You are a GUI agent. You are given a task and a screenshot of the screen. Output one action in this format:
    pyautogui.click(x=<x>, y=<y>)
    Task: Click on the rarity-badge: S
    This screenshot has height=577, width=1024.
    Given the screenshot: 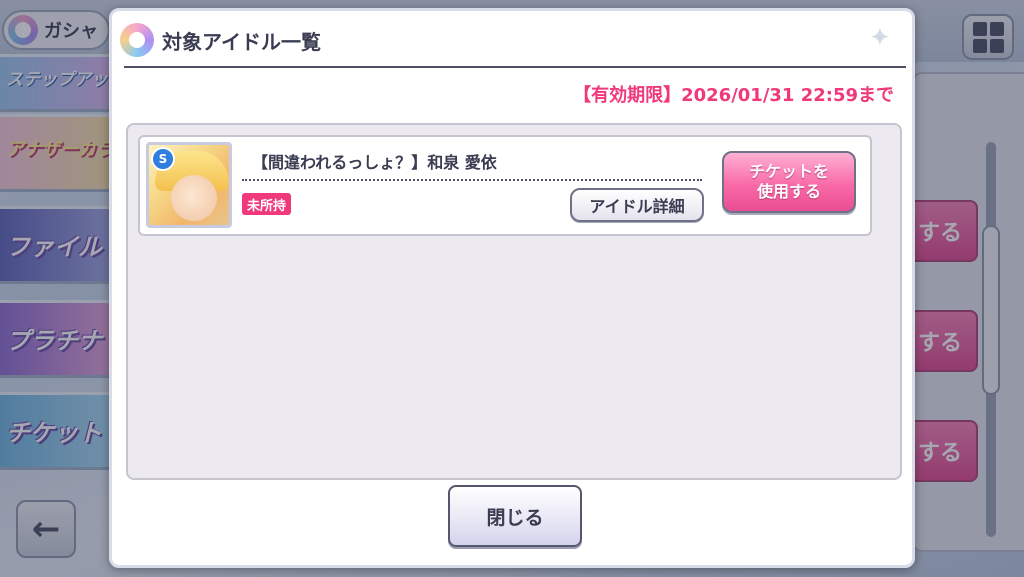 What is the action you would take?
    pyautogui.click(x=163, y=159)
    